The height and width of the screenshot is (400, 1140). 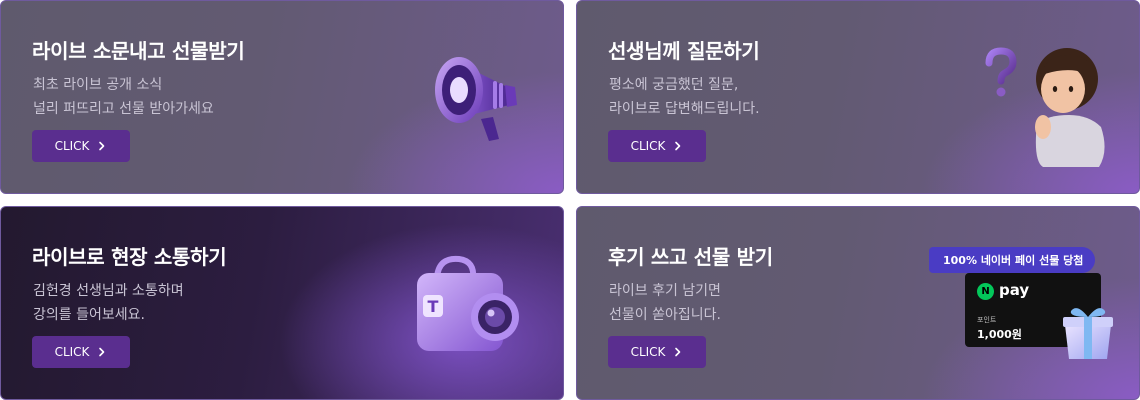 I want to click on npay-n-logo: N, so click(x=985, y=291).